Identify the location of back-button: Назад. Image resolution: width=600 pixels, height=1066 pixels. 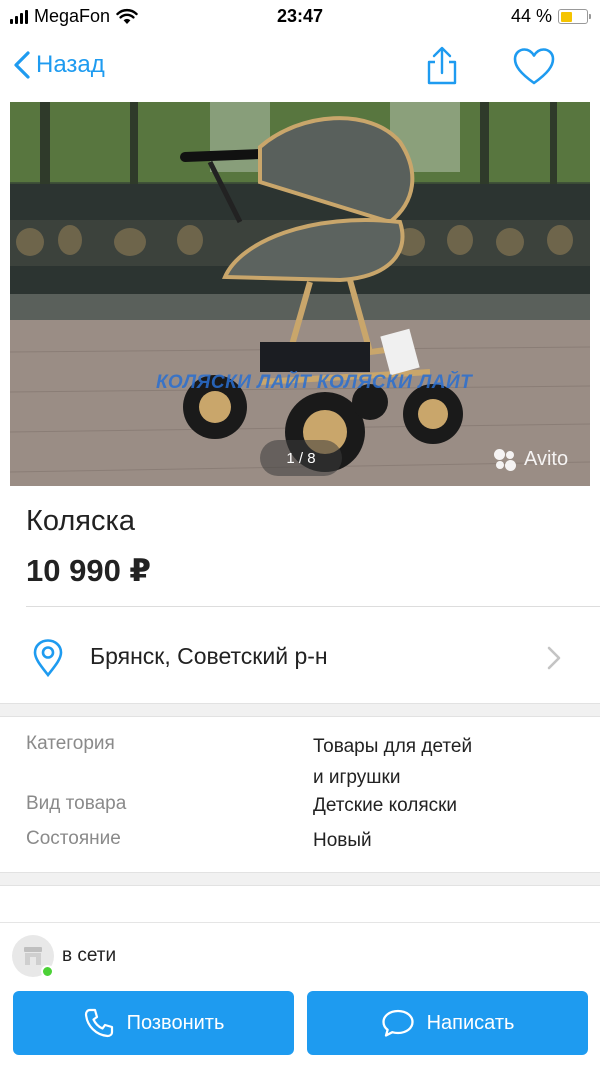
(58, 65).